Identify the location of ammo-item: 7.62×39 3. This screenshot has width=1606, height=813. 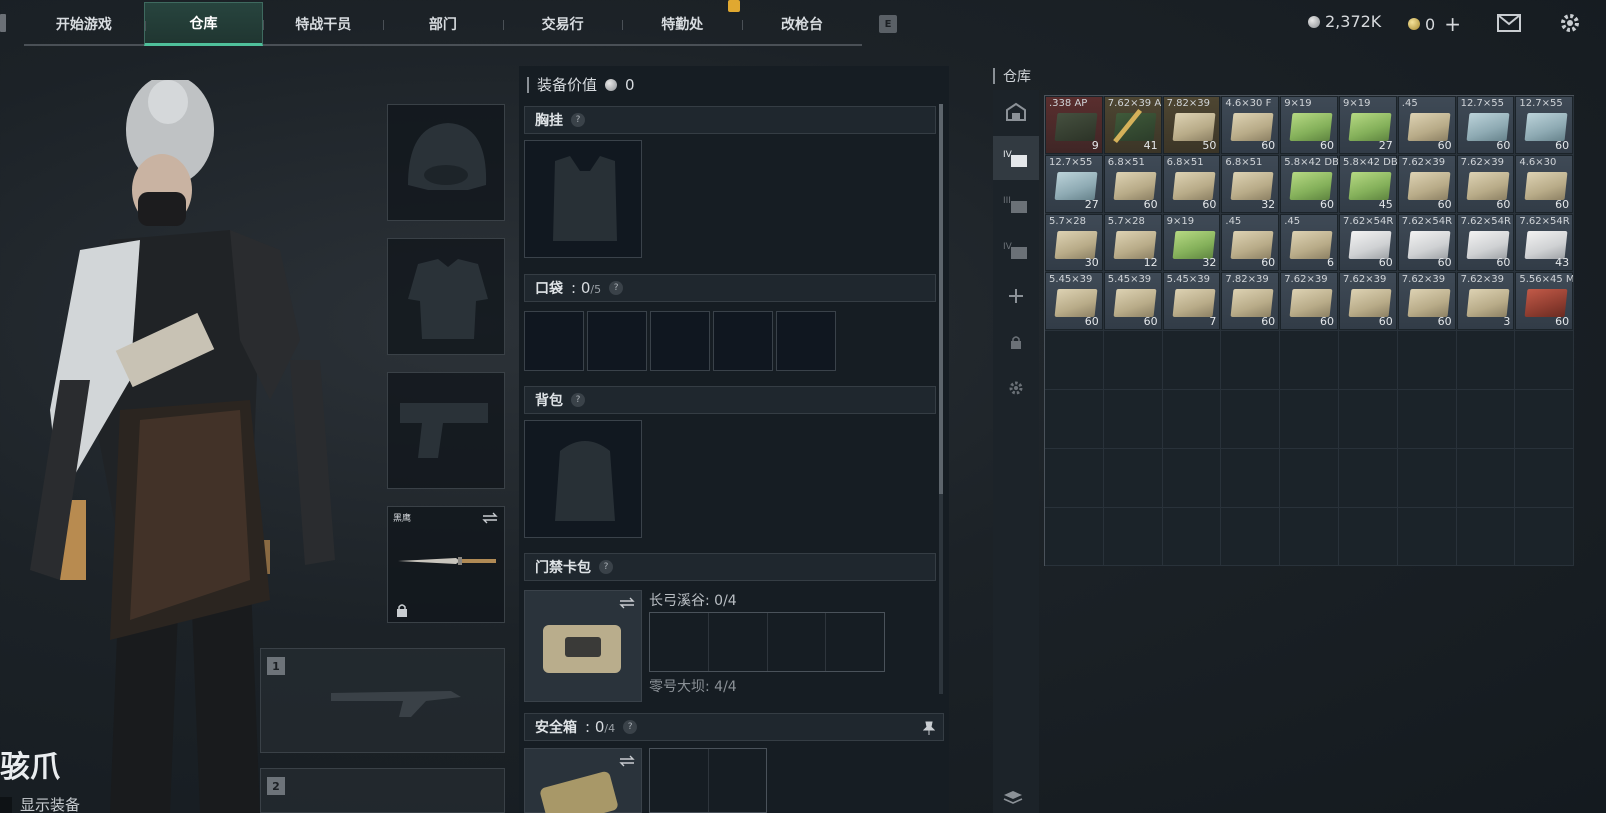
(1485, 301).